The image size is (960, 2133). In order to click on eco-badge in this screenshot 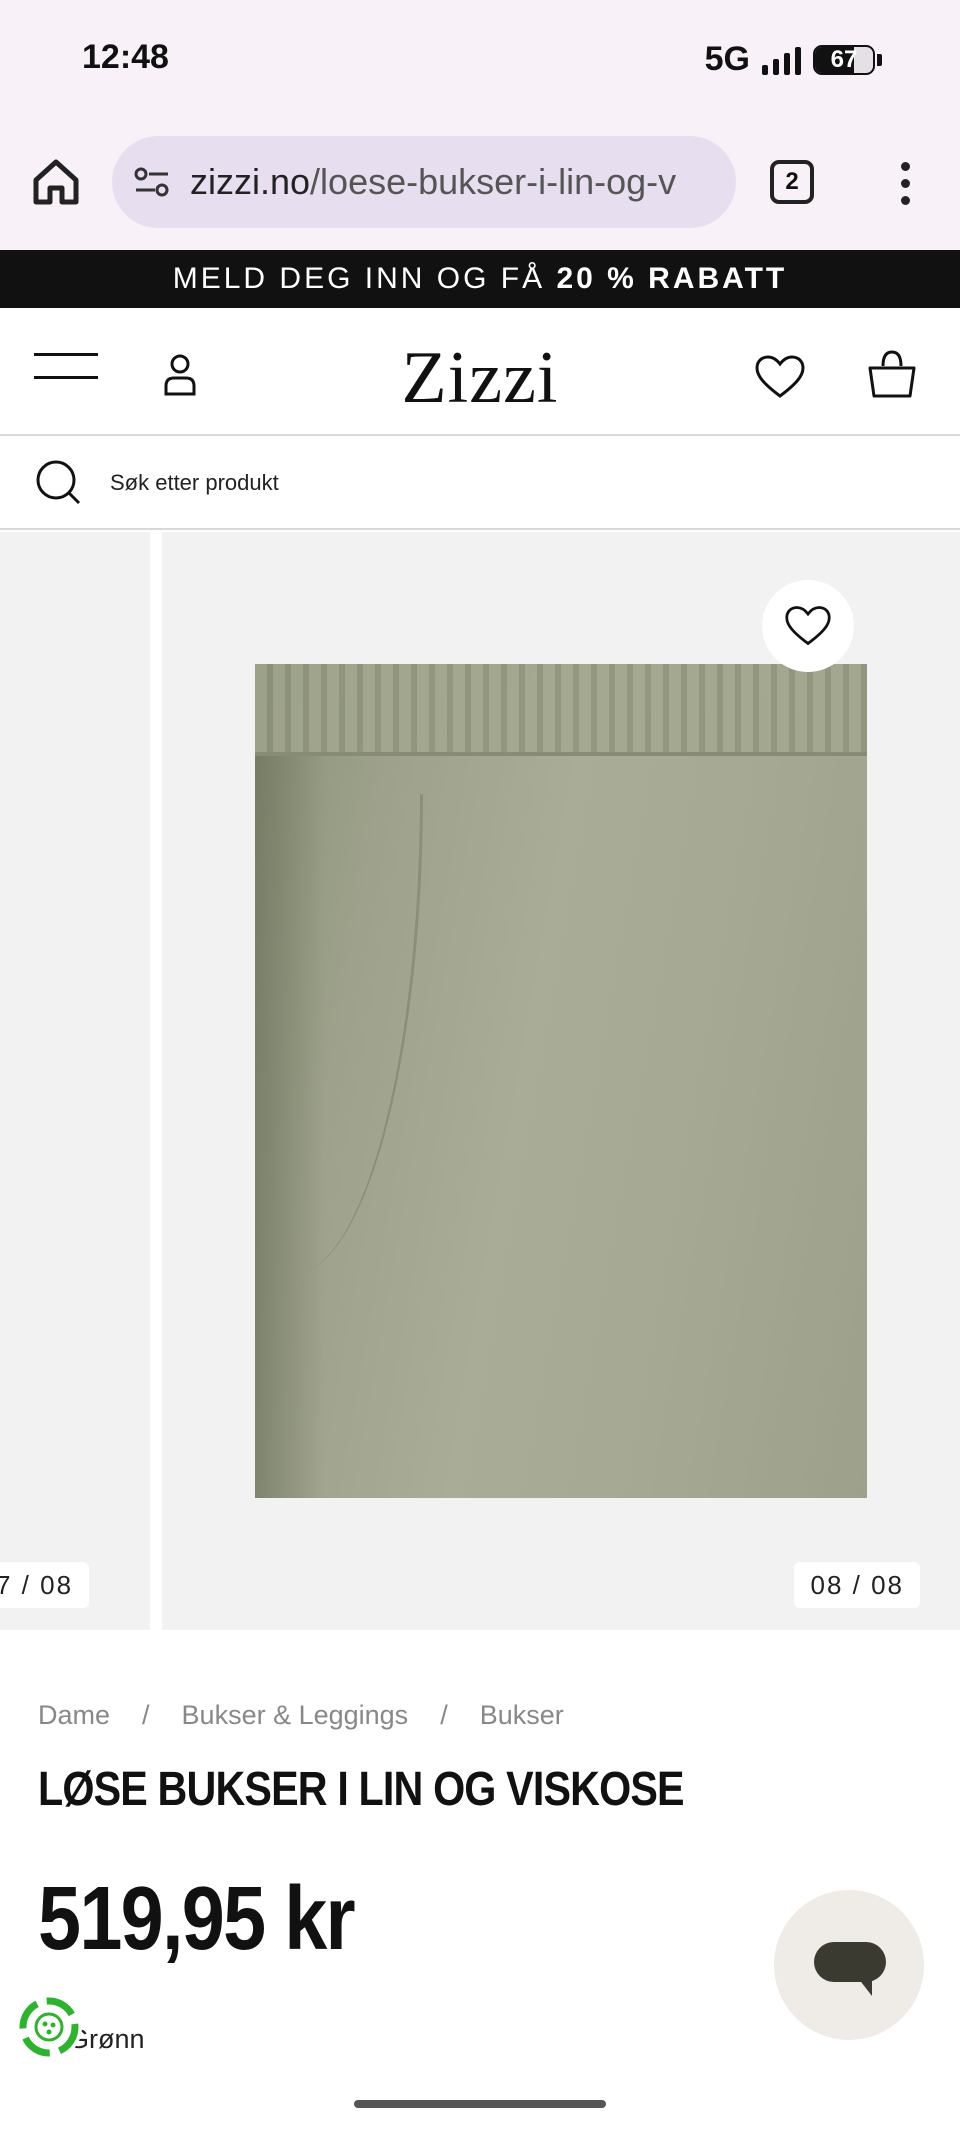, I will do `click(49, 2027)`.